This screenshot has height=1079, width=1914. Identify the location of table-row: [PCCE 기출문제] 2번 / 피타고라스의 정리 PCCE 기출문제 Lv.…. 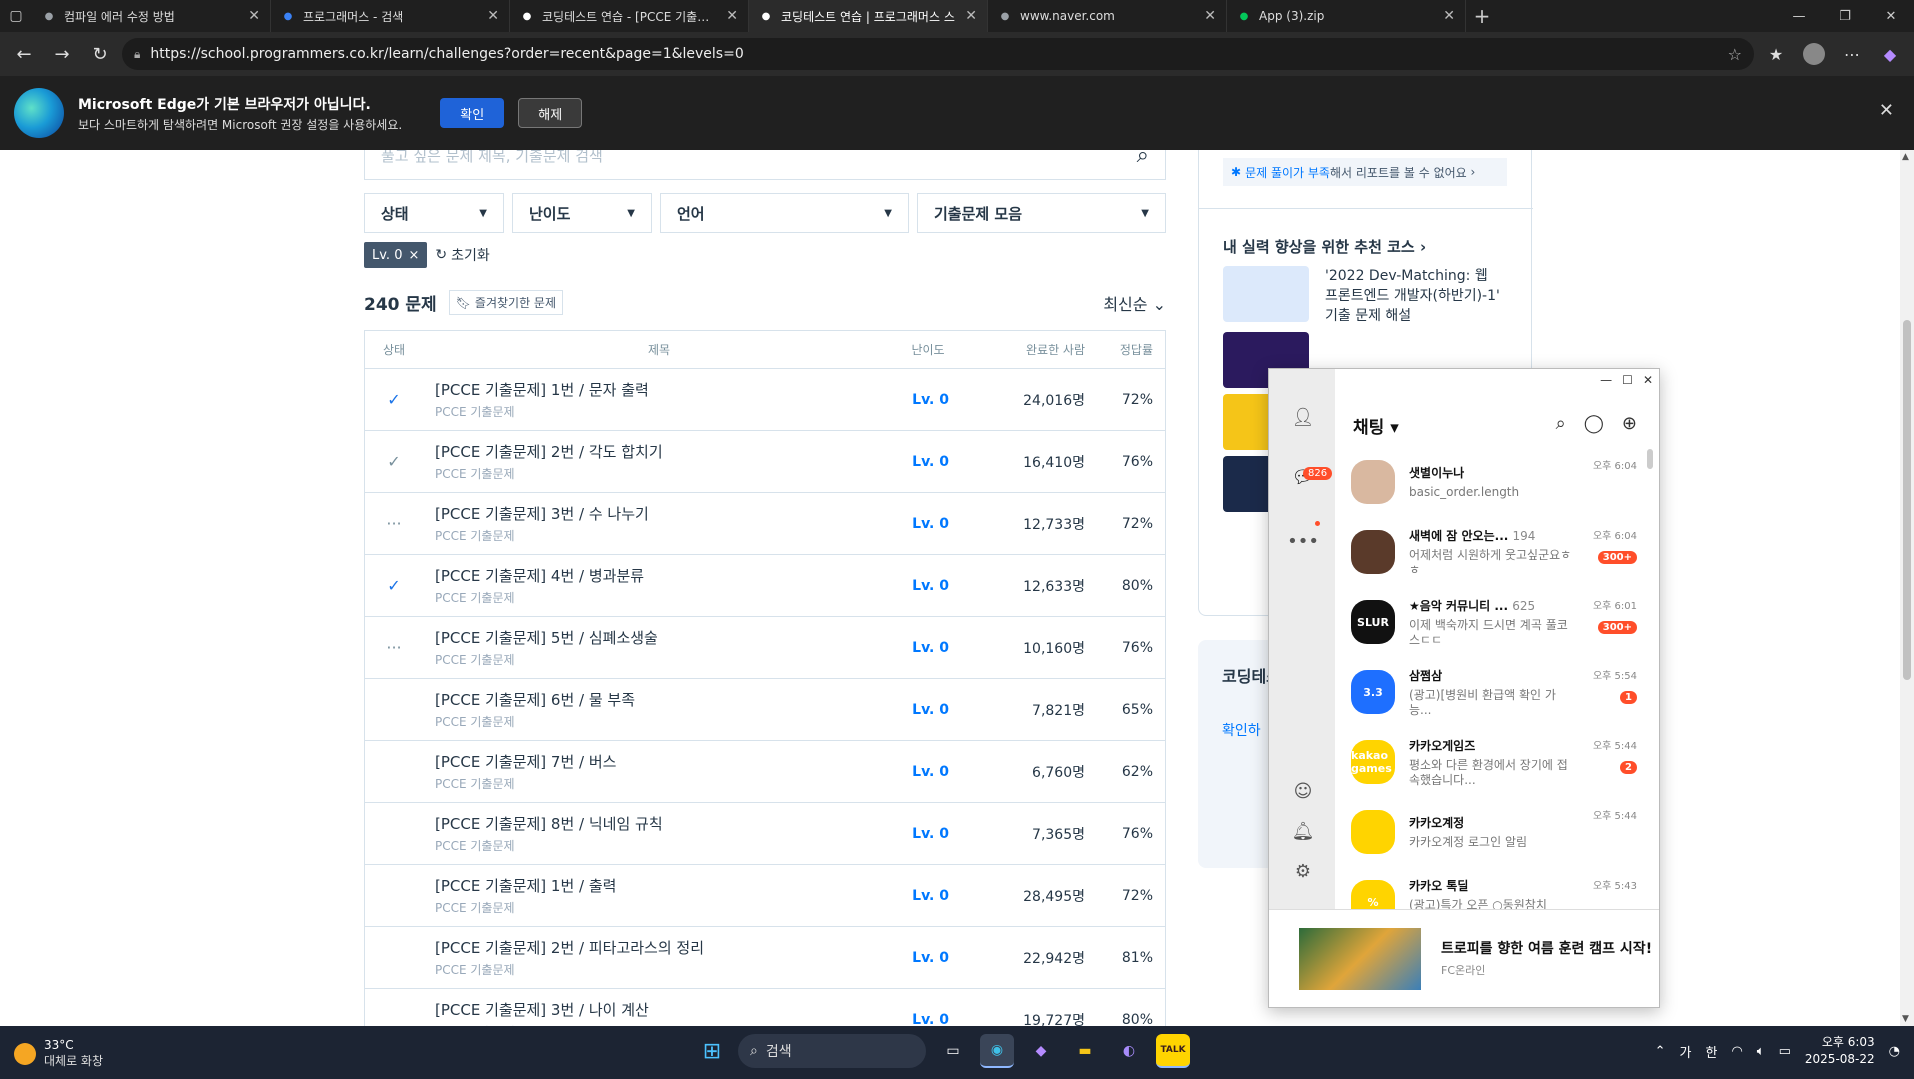
(765, 958).